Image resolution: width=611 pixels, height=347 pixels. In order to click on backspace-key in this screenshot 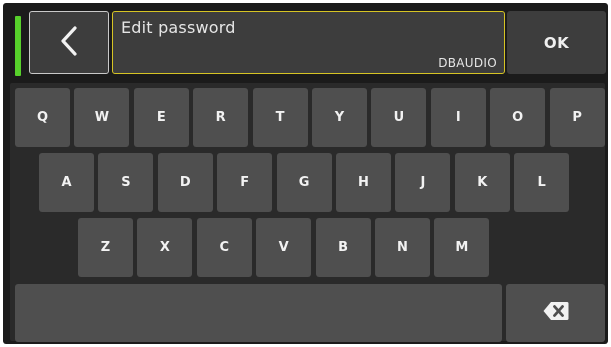, I will do `click(555, 313)`.